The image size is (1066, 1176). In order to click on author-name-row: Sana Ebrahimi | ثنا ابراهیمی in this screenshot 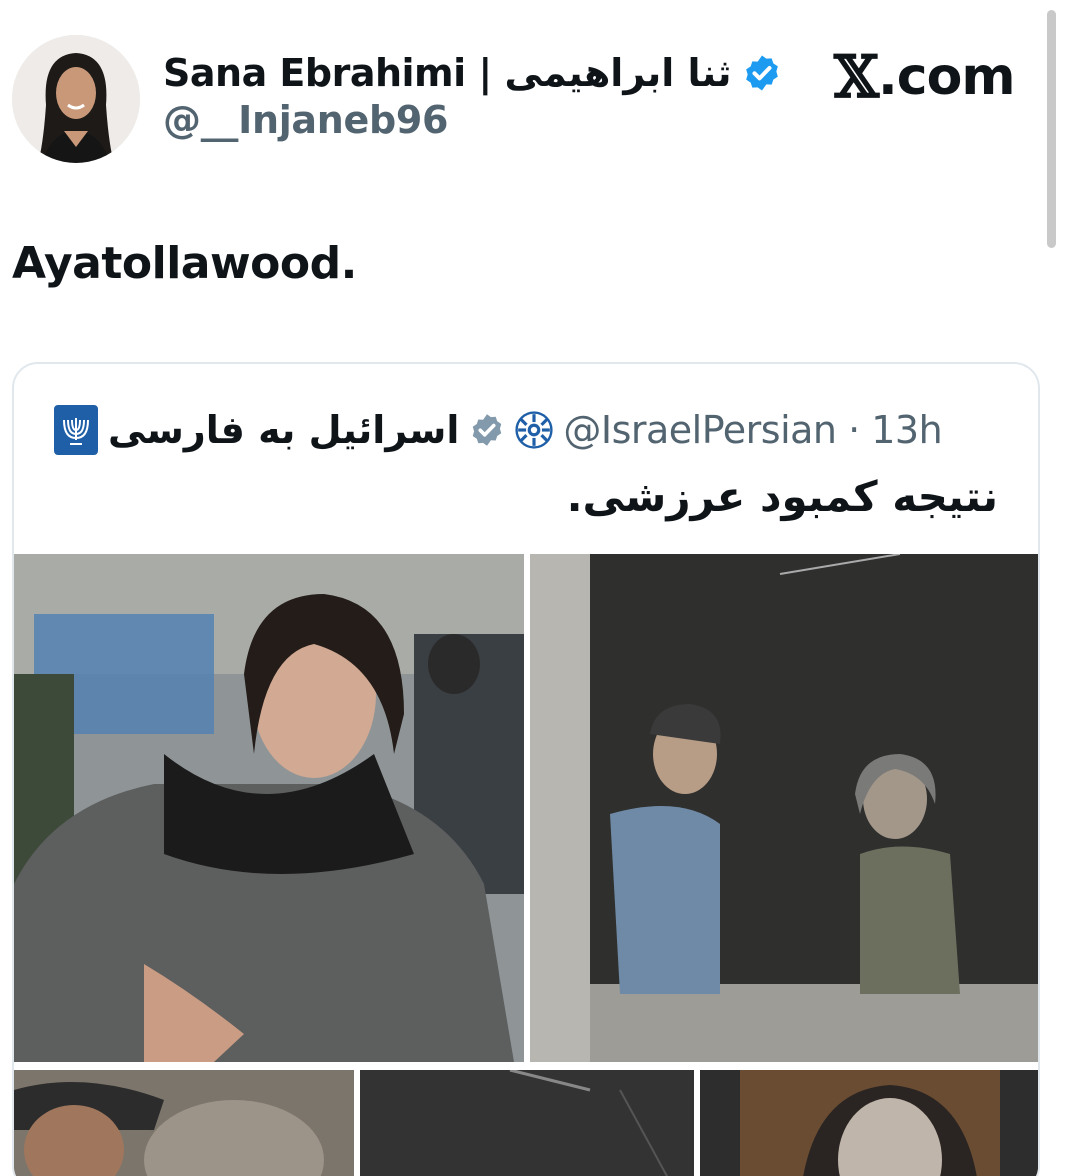, I will do `click(472, 73)`.